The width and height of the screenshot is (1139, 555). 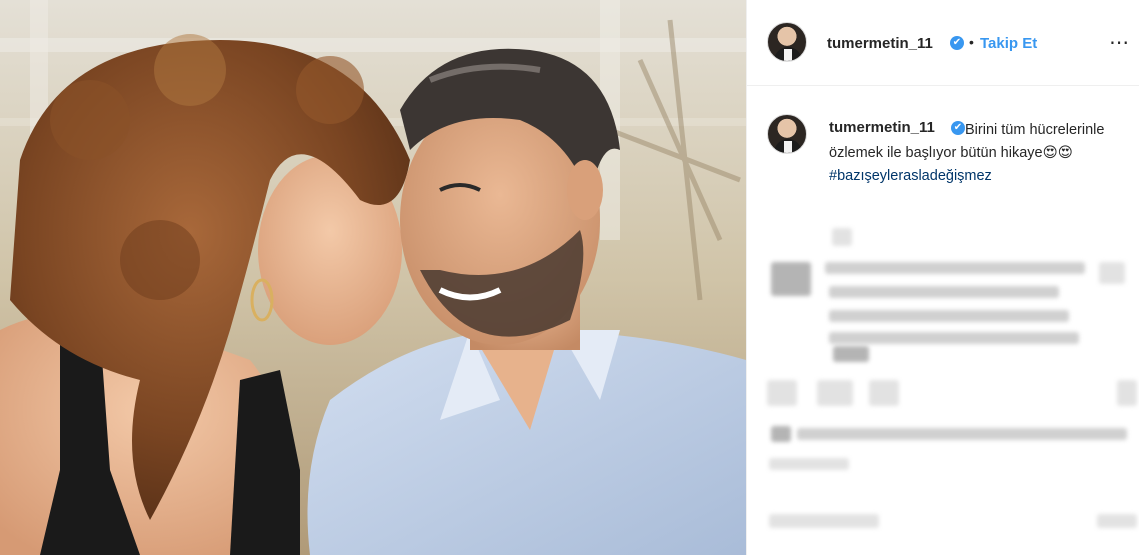 What do you see at coordinates (943, 43) in the screenshot?
I see `post-header: tumermetin_11 ✔ • Takip Et ⋯` at bounding box center [943, 43].